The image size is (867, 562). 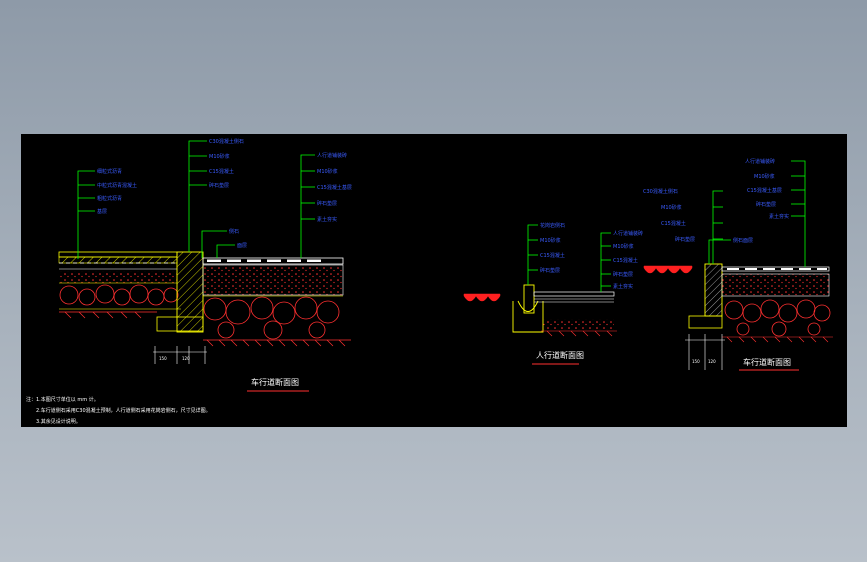 I want to click on note-line-3: 3.其余见设计说明。, so click(x=58, y=421).